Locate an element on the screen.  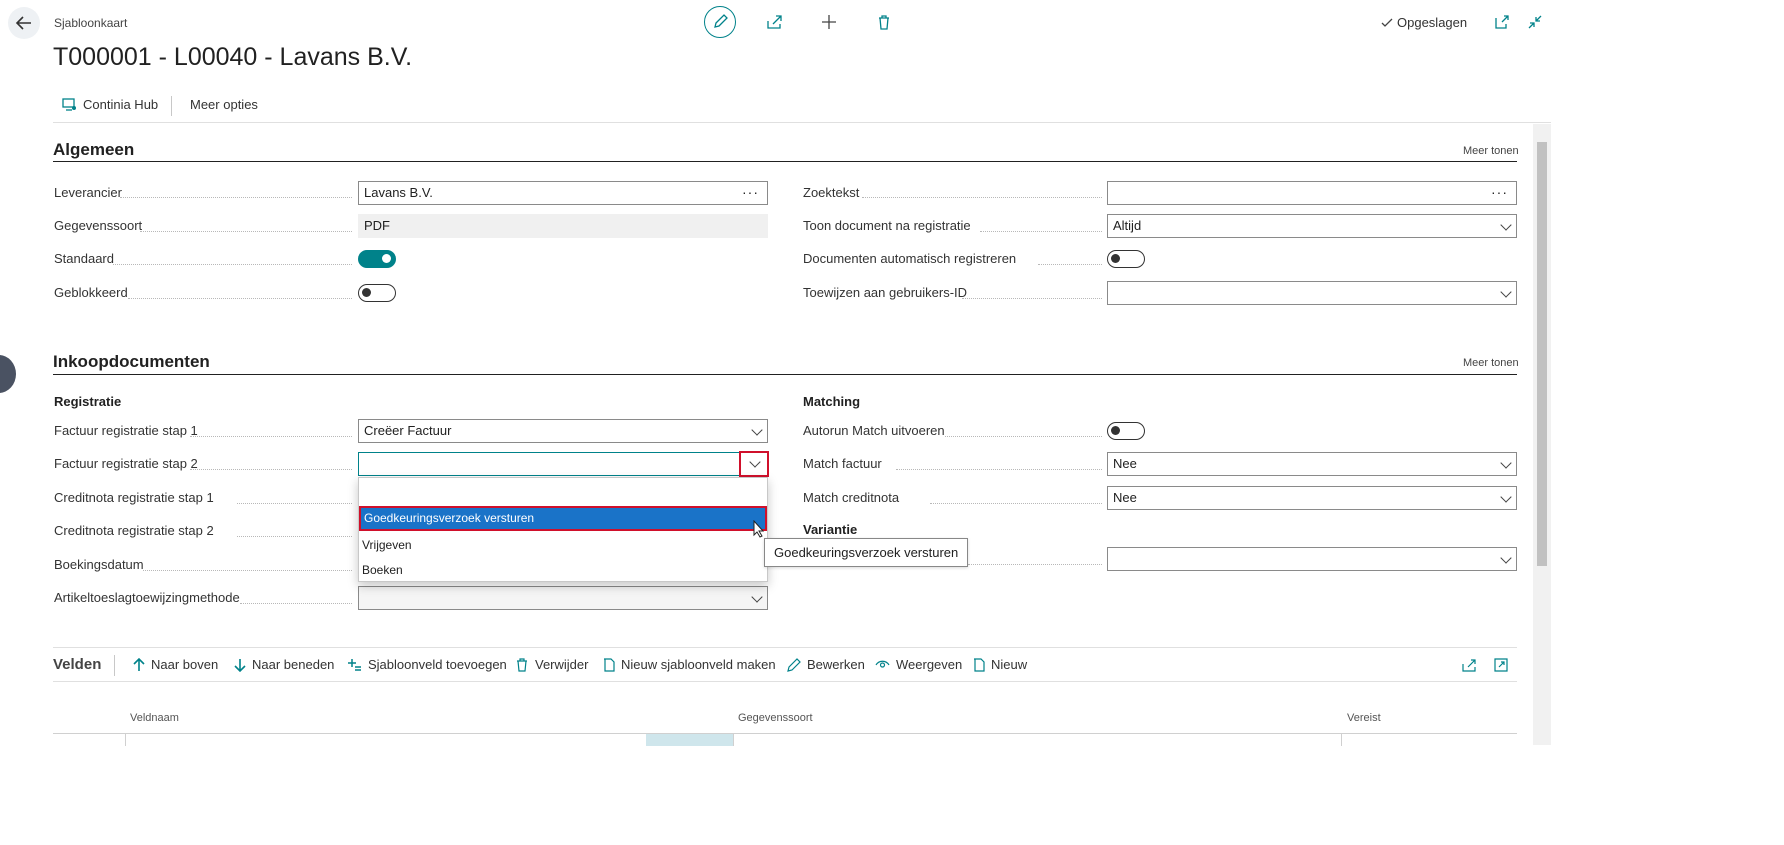
toon-document-select: Altijd is located at coordinates (1312, 226).